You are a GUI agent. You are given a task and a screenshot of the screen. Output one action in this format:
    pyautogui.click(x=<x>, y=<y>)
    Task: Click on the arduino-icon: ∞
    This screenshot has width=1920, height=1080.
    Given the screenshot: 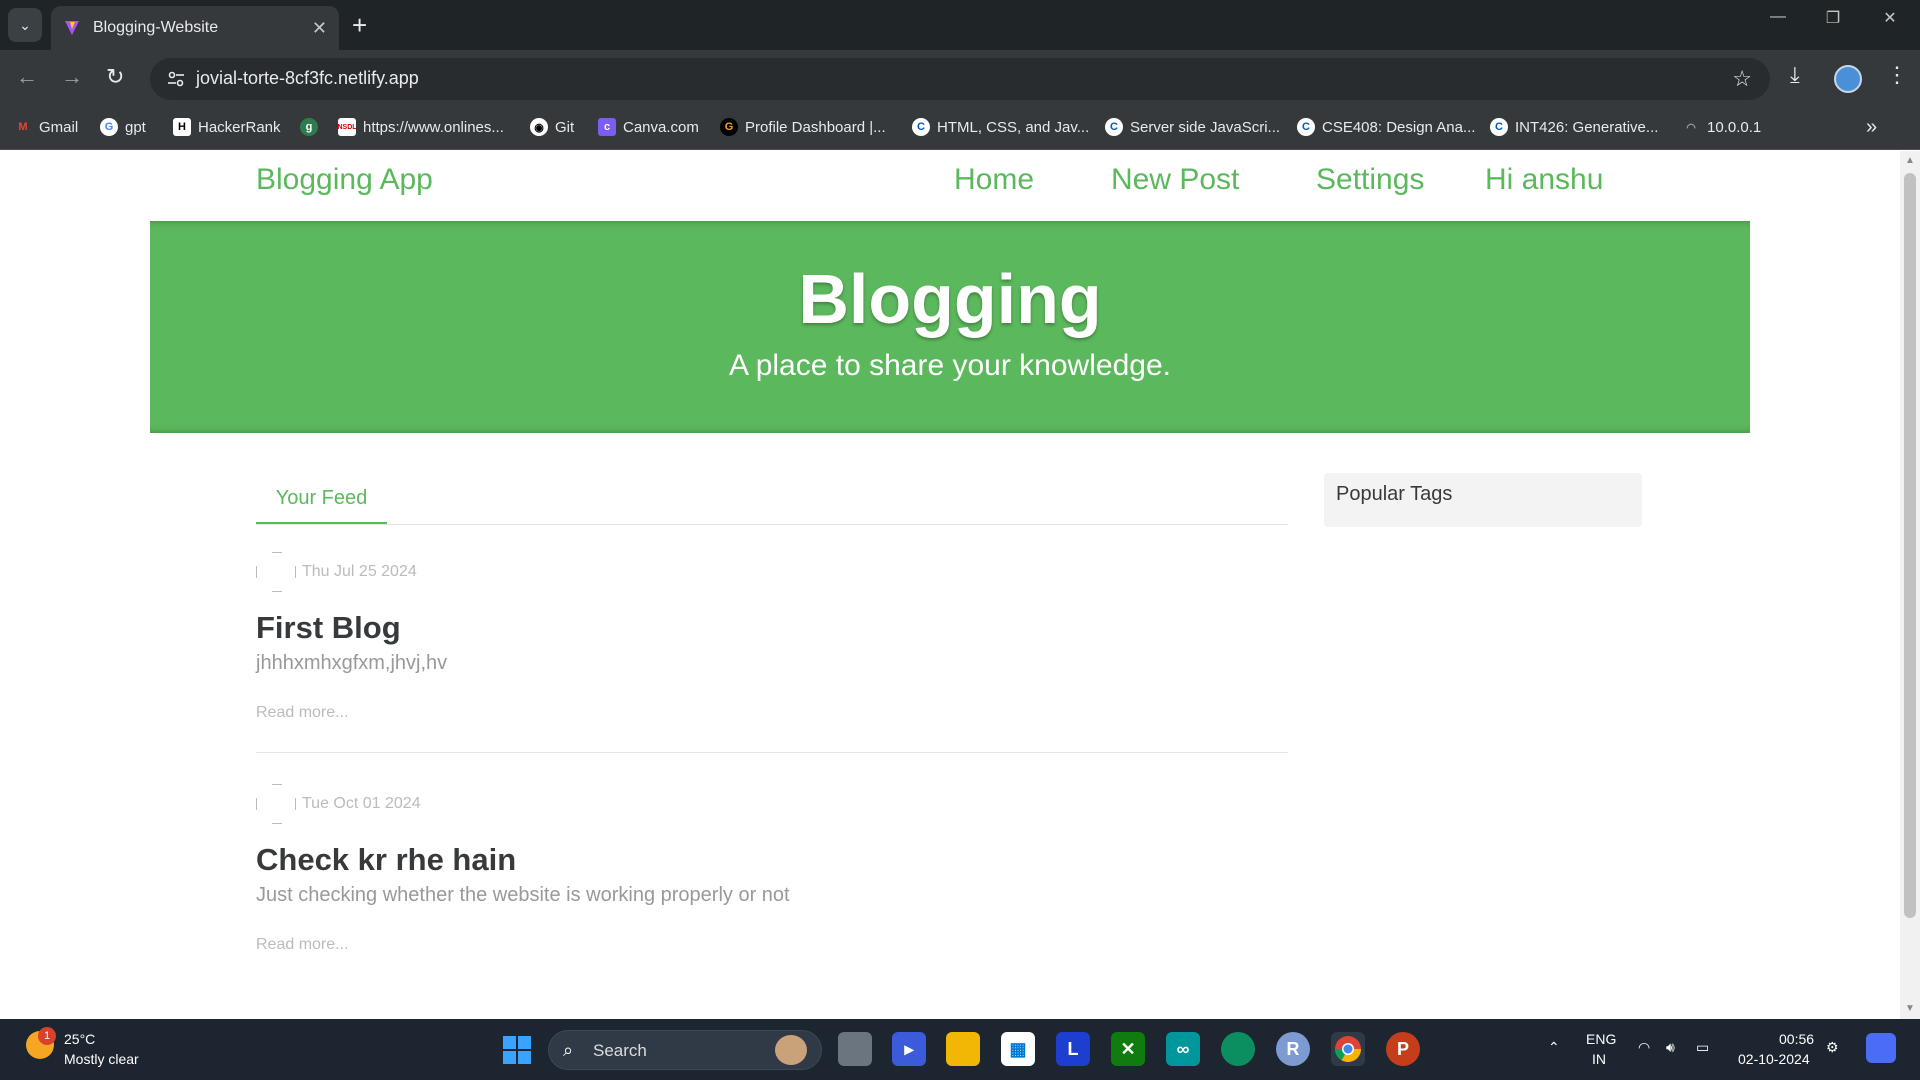 What is the action you would take?
    pyautogui.click(x=1183, y=1049)
    